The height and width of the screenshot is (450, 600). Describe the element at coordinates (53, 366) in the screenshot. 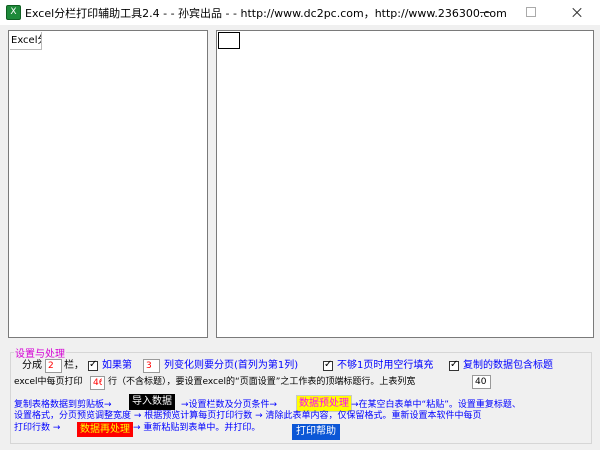

I see `columns-input` at that location.